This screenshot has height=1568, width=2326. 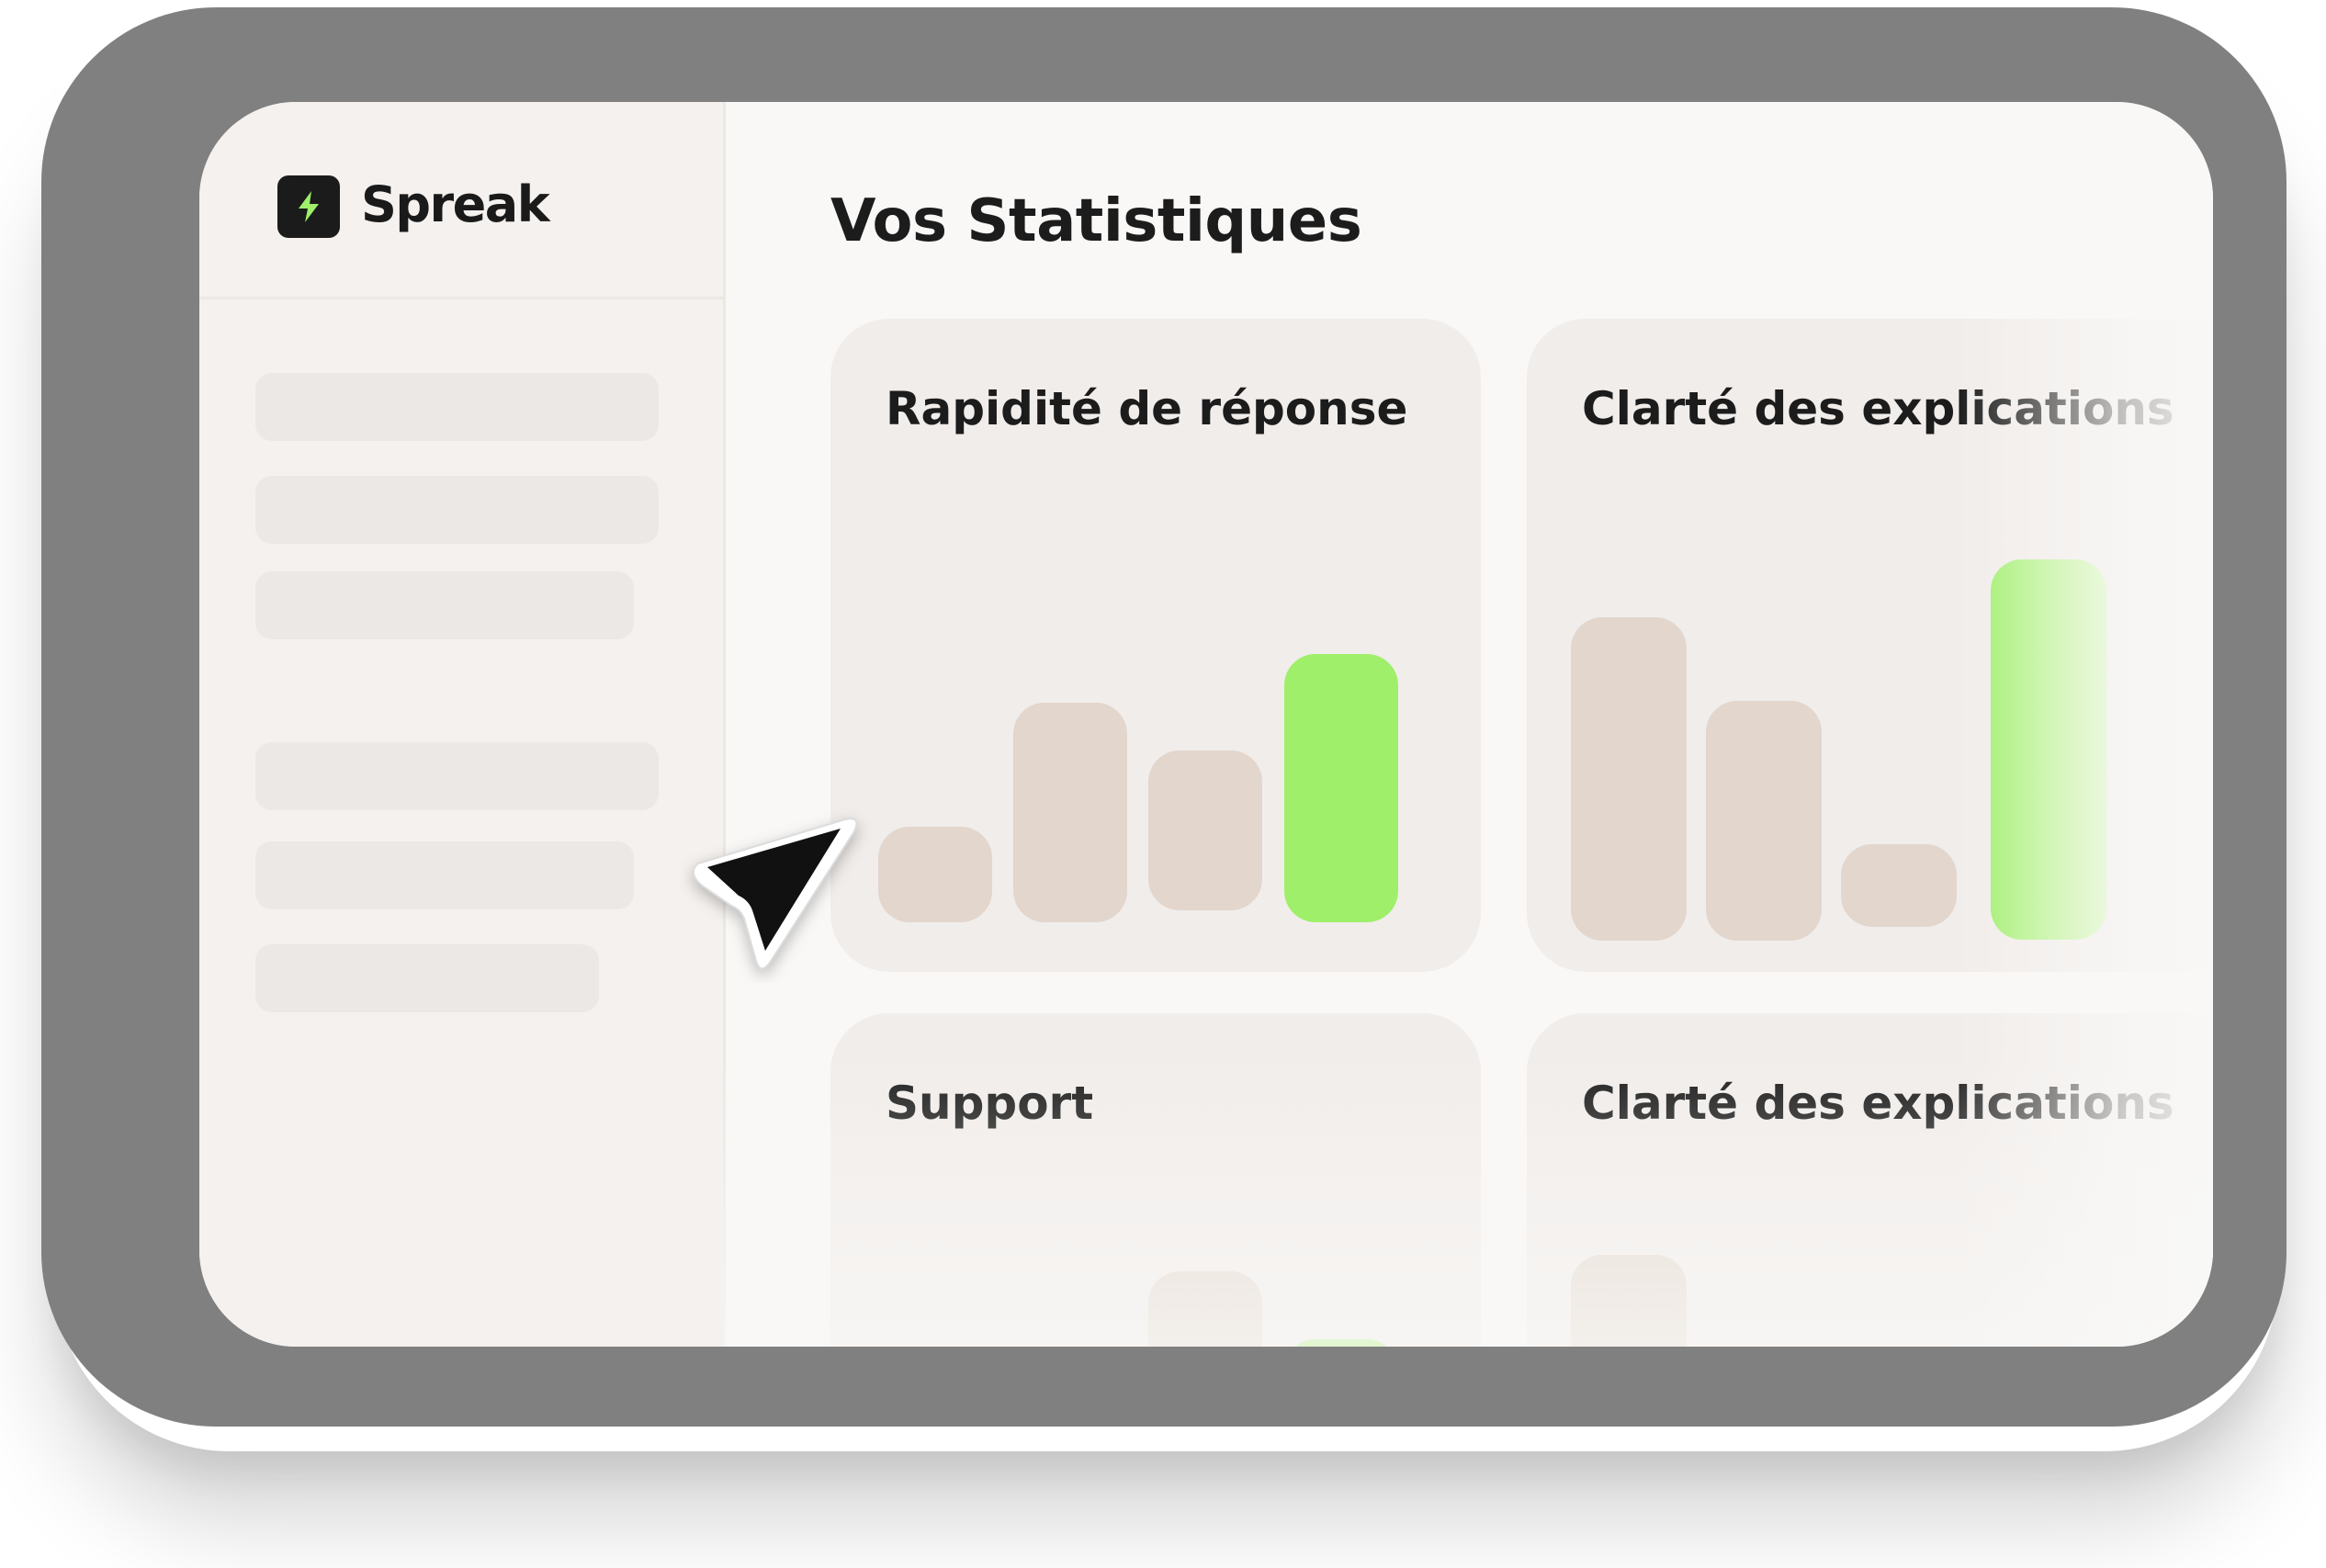 I want to click on card-title: Rapidité de réponse, so click(x=1147, y=409).